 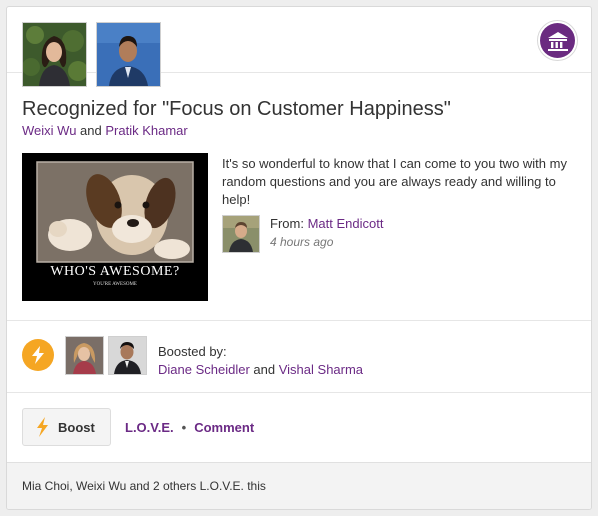 I want to click on message-from: From: Matt Endicott, so click(x=326, y=223).